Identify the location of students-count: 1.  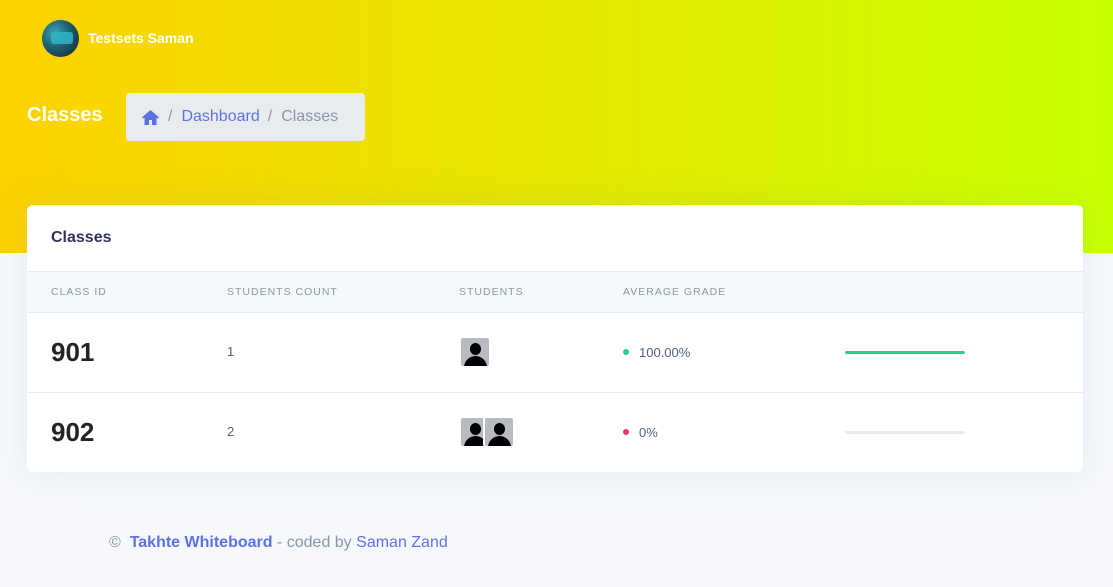
(231, 351).